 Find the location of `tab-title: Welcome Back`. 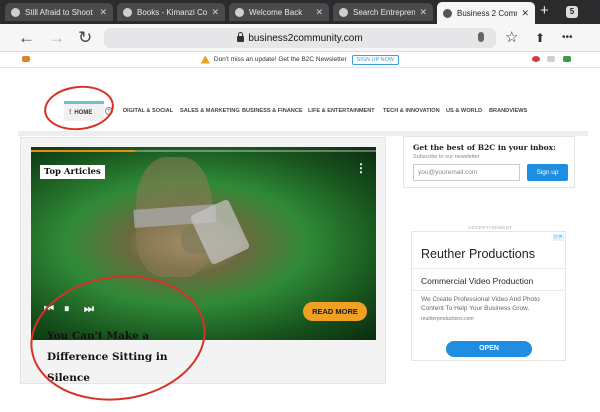

tab-title: Welcome Back is located at coordinates (276, 12).